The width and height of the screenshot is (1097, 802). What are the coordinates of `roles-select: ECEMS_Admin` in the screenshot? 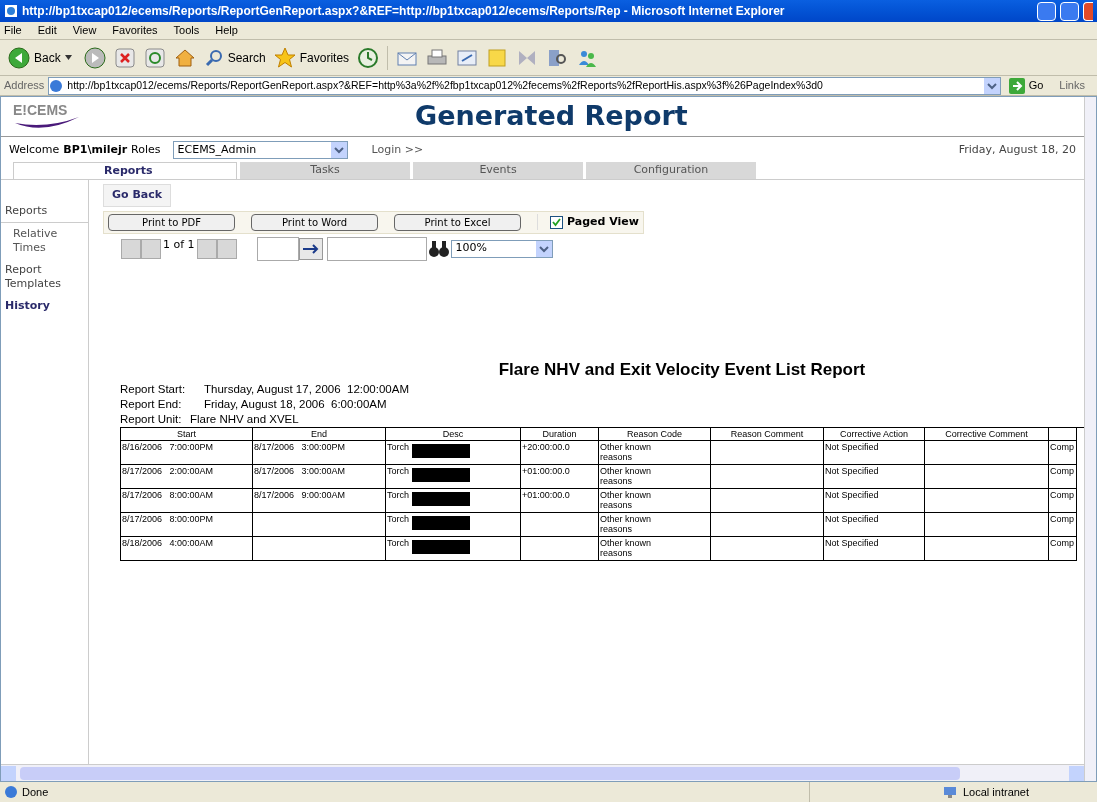 It's located at (260, 150).